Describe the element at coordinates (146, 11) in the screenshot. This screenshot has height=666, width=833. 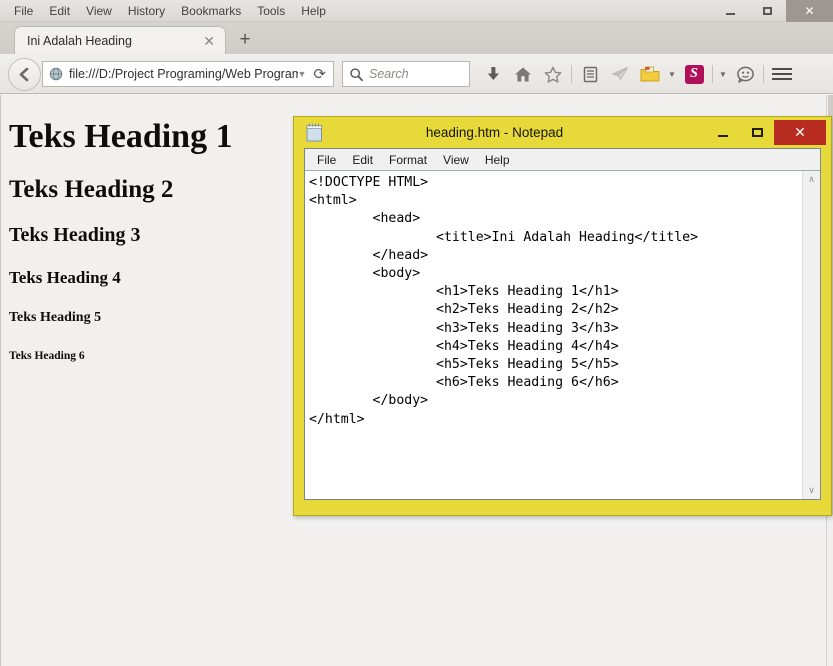
I see `menu-item-history: History` at that location.